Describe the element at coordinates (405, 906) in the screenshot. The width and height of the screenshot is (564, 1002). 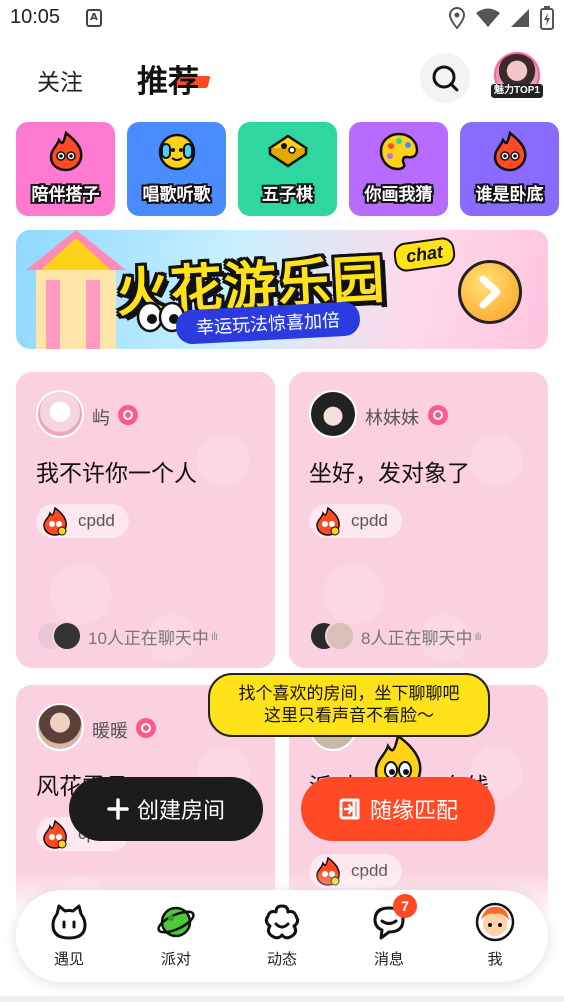
I see `unread-badge: 7` at that location.